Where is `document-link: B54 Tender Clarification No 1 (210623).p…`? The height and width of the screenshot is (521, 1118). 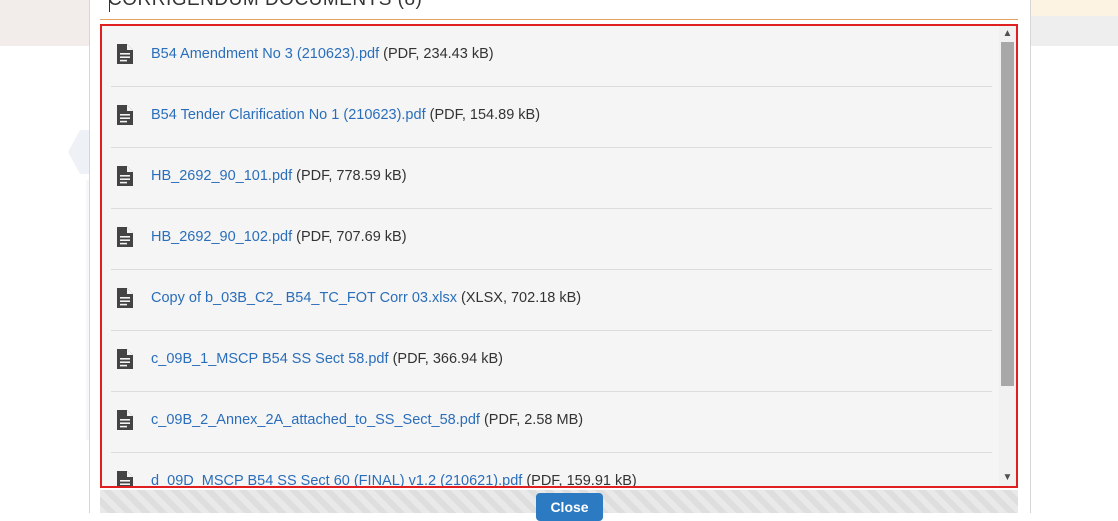 document-link: B54 Tender Clarification No 1 (210623).p… is located at coordinates (288, 115).